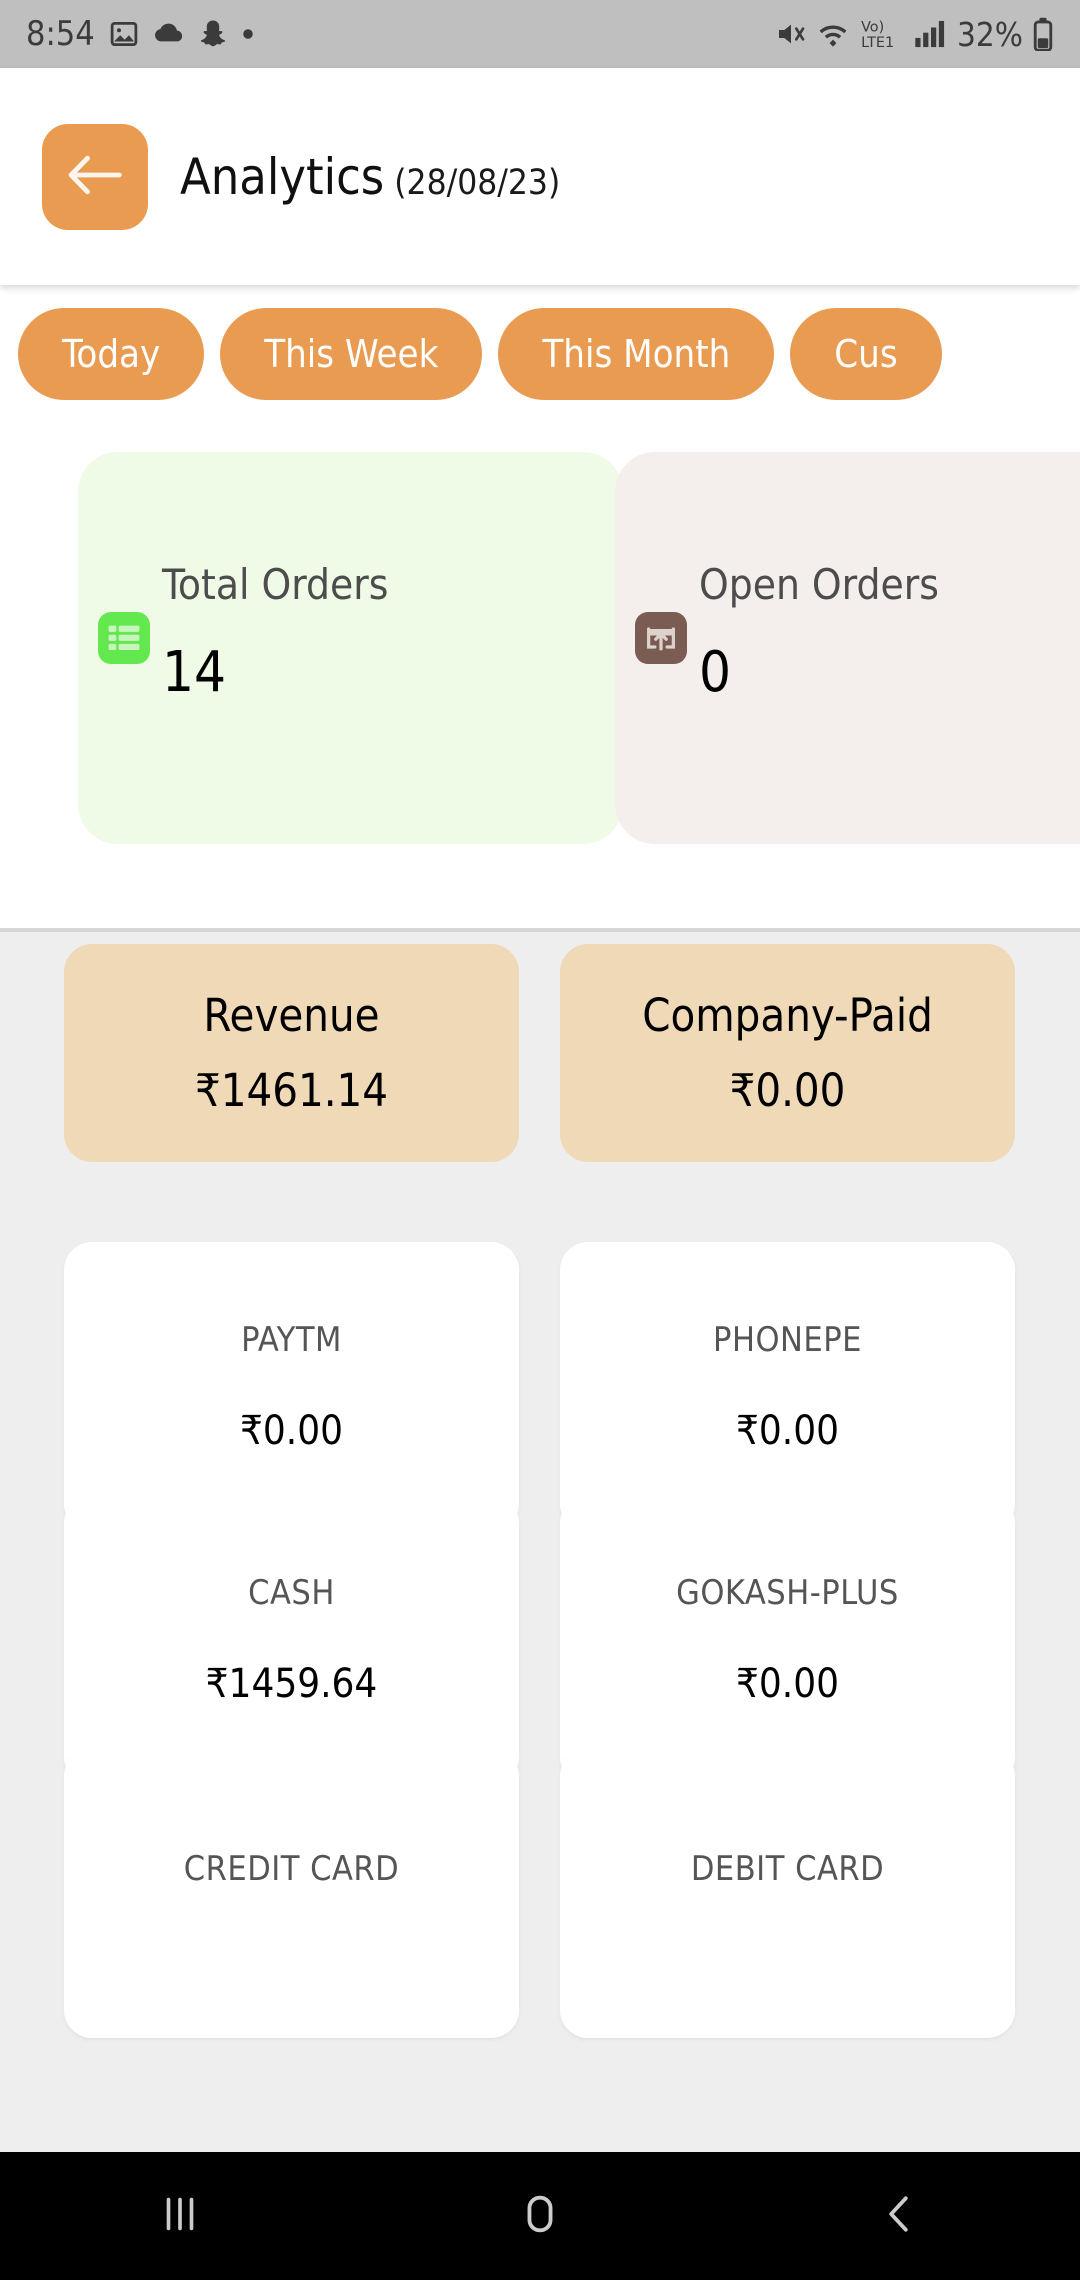 This screenshot has width=1080, height=2280. Describe the element at coordinates (661, 638) in the screenshot. I see `open-box-arrow-icon` at that location.